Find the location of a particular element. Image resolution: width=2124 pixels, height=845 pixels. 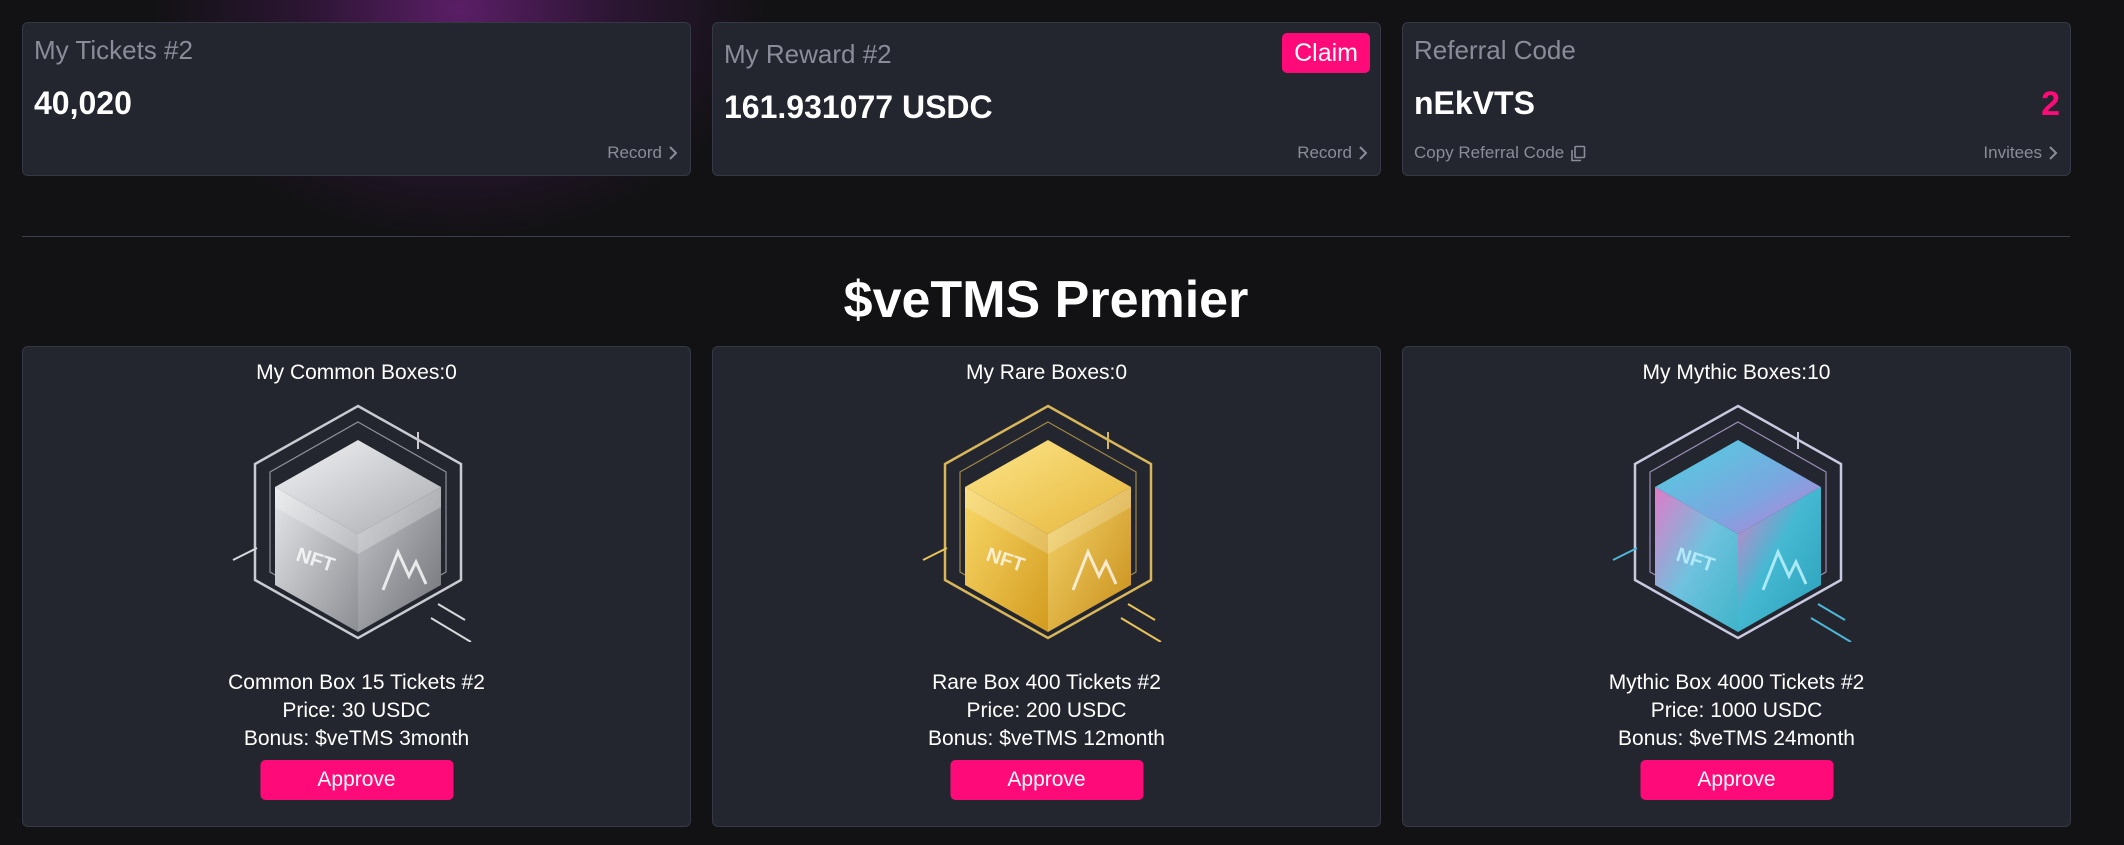

rare-box-name: Rare Box 400 Tickets #2 is located at coordinates (1046, 682).